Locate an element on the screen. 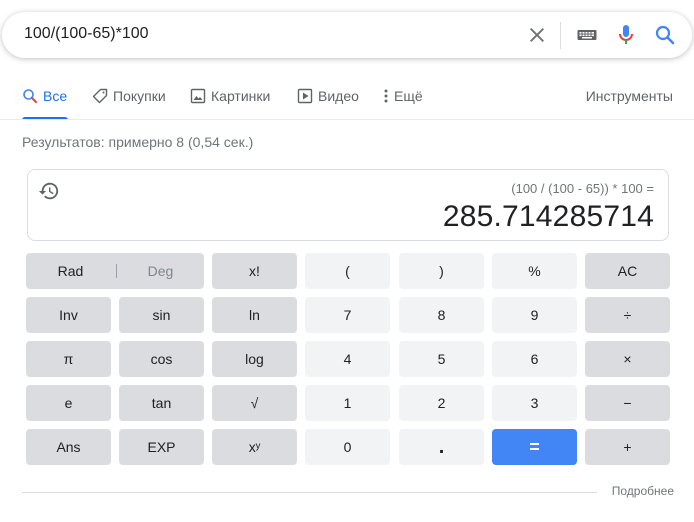 Image resolution: width=694 pixels, height=522 pixels. tab-label: Покупки is located at coordinates (139, 96).